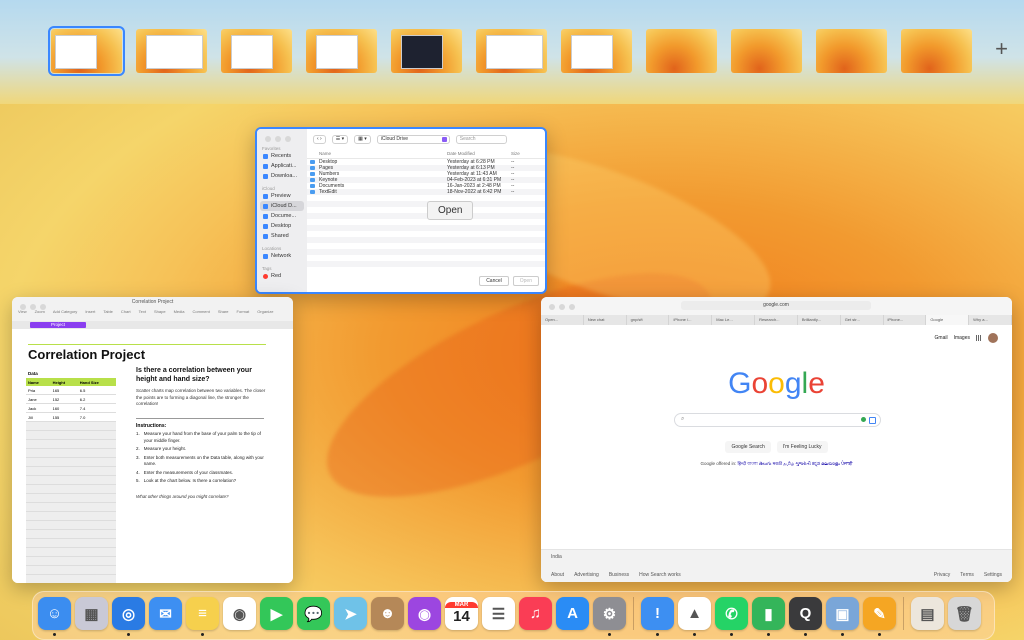  Describe the element at coordinates (377, 153) in the screenshot. I see `column-name: Name` at that location.